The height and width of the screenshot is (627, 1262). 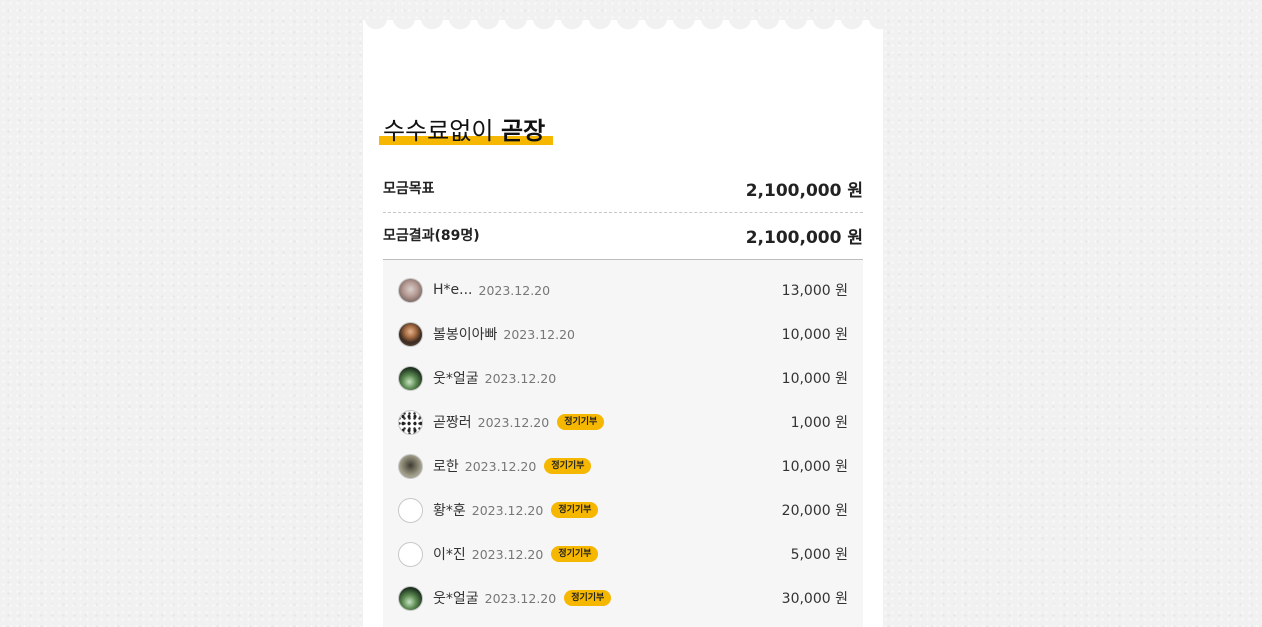 I want to click on donor-name: 로한, so click(x=446, y=467).